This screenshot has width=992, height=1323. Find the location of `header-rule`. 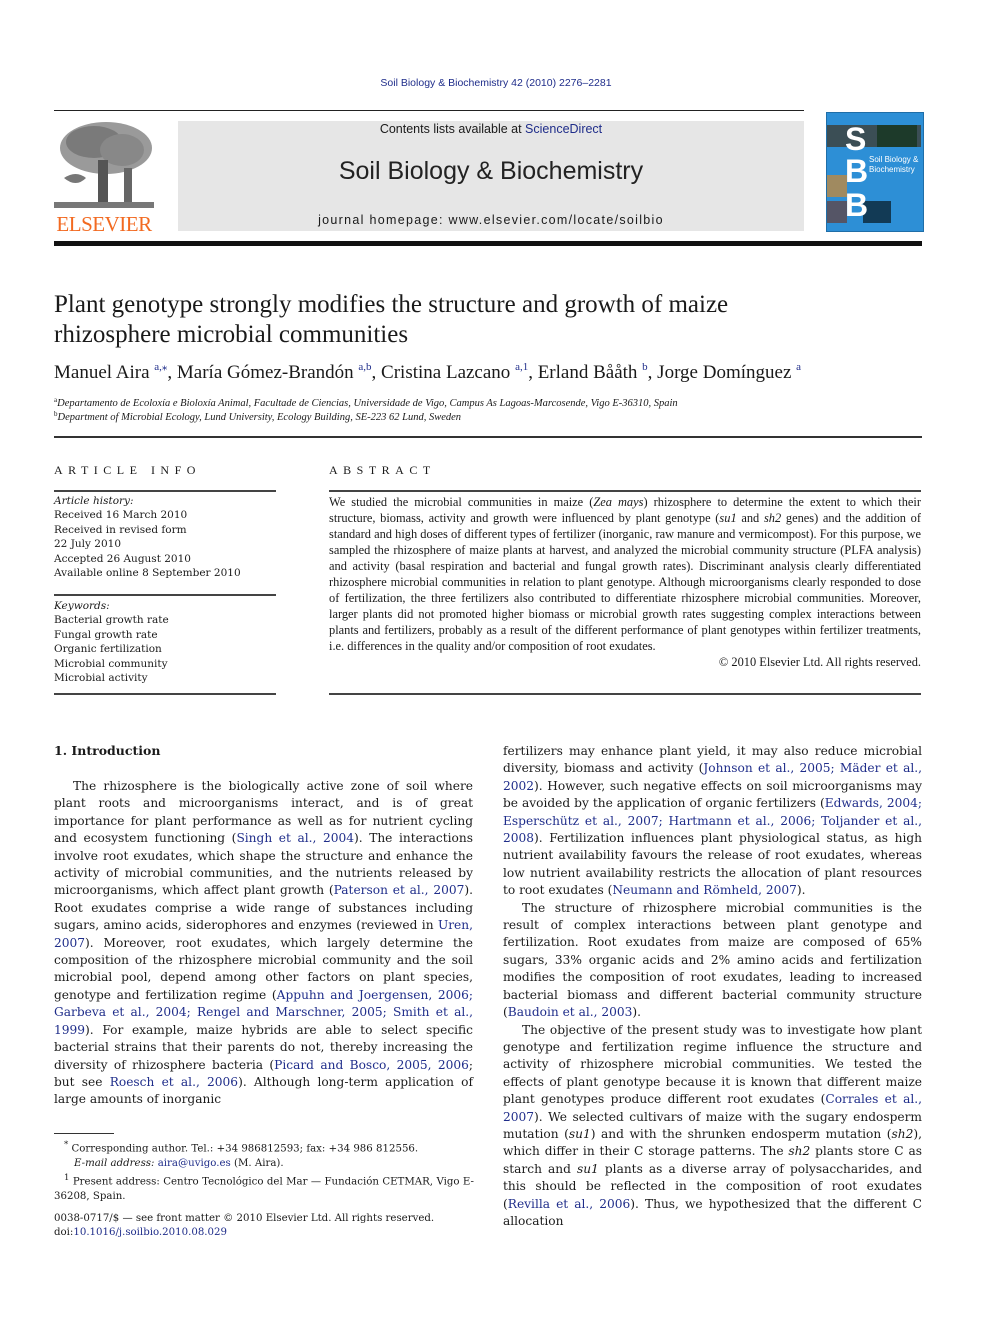

header-rule is located at coordinates (429, 110).